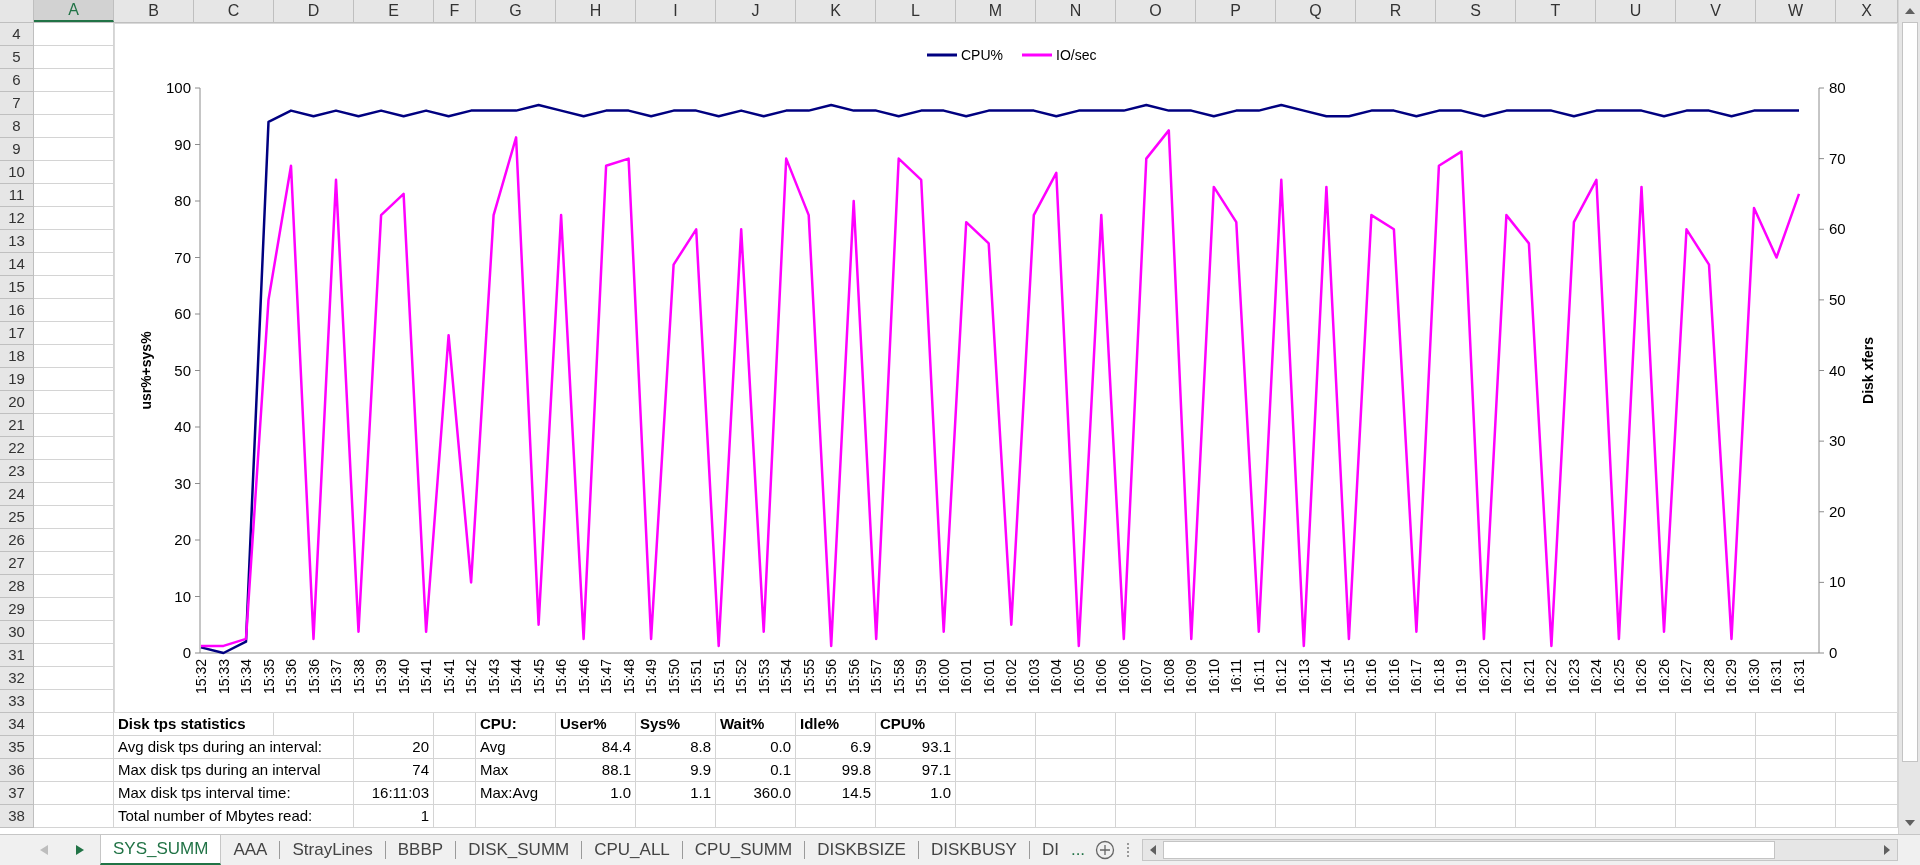 The image size is (1920, 865). Describe the element at coordinates (1476, 11) in the screenshot. I see `column-header: S` at that location.